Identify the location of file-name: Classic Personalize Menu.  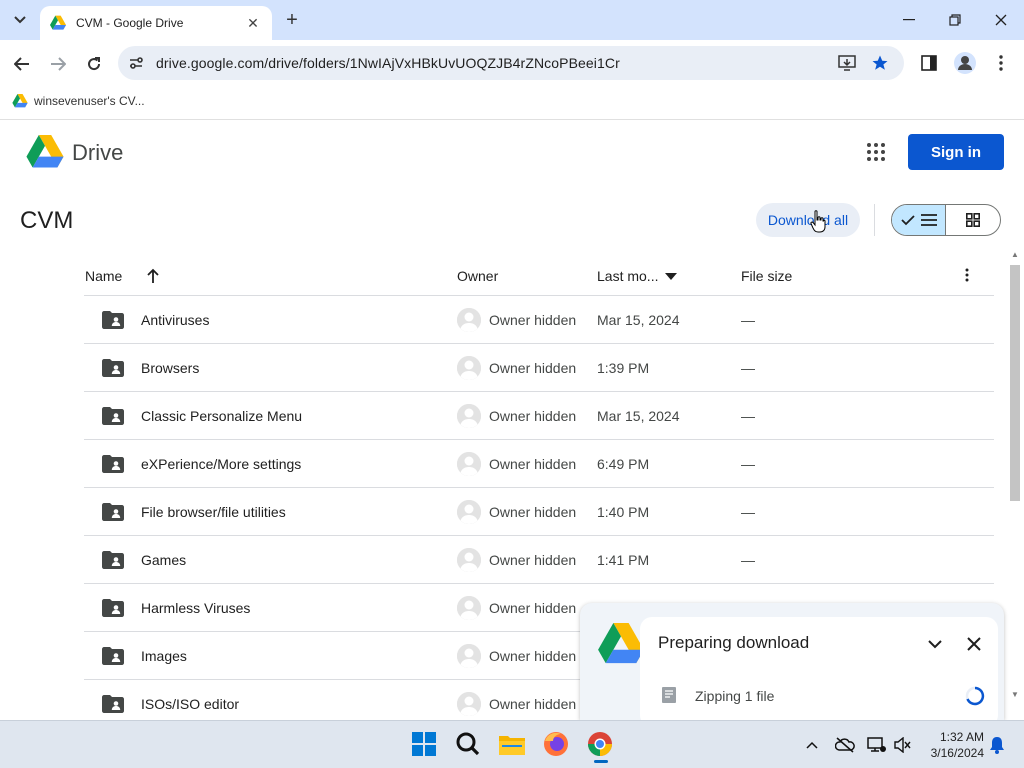
(221, 416).